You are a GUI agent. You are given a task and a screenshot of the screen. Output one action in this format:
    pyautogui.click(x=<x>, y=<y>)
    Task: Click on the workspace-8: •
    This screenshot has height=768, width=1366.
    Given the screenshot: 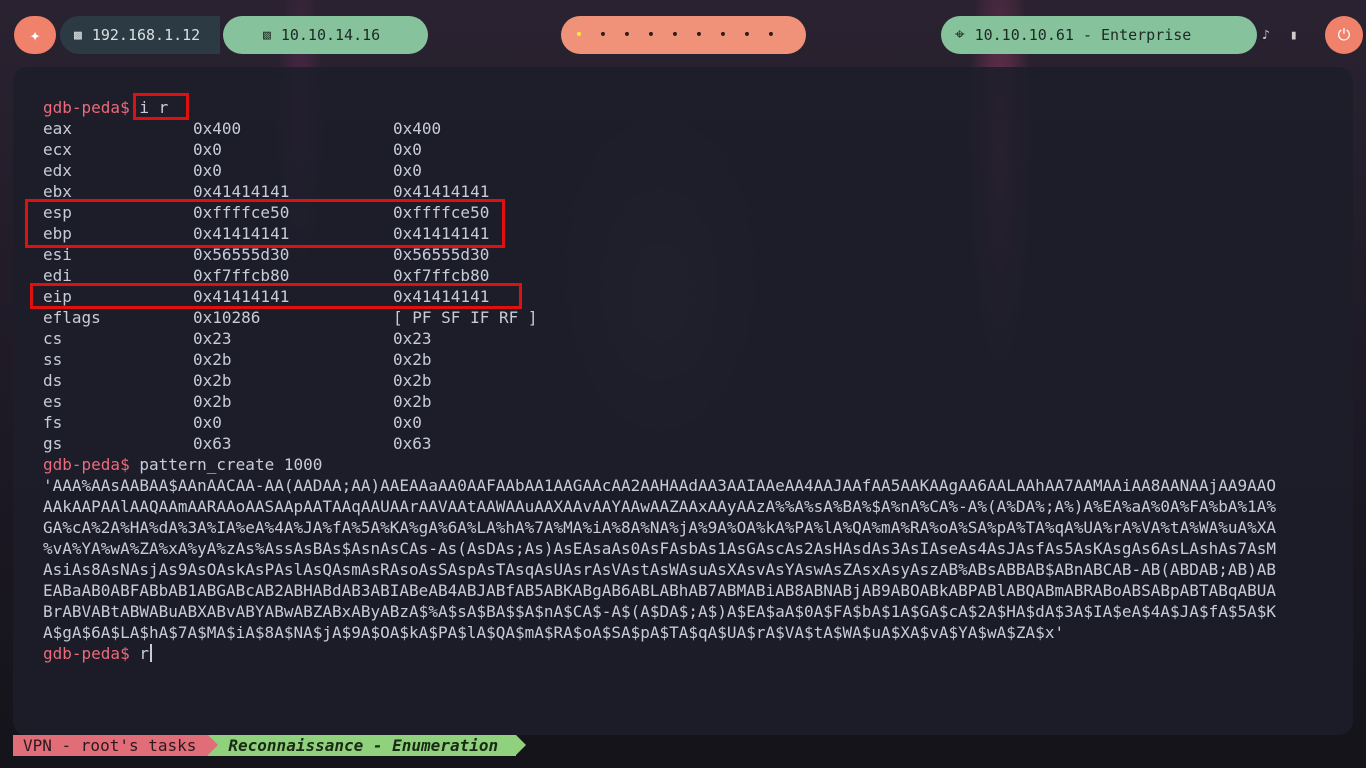 What is the action you would take?
    pyautogui.click(x=747, y=35)
    